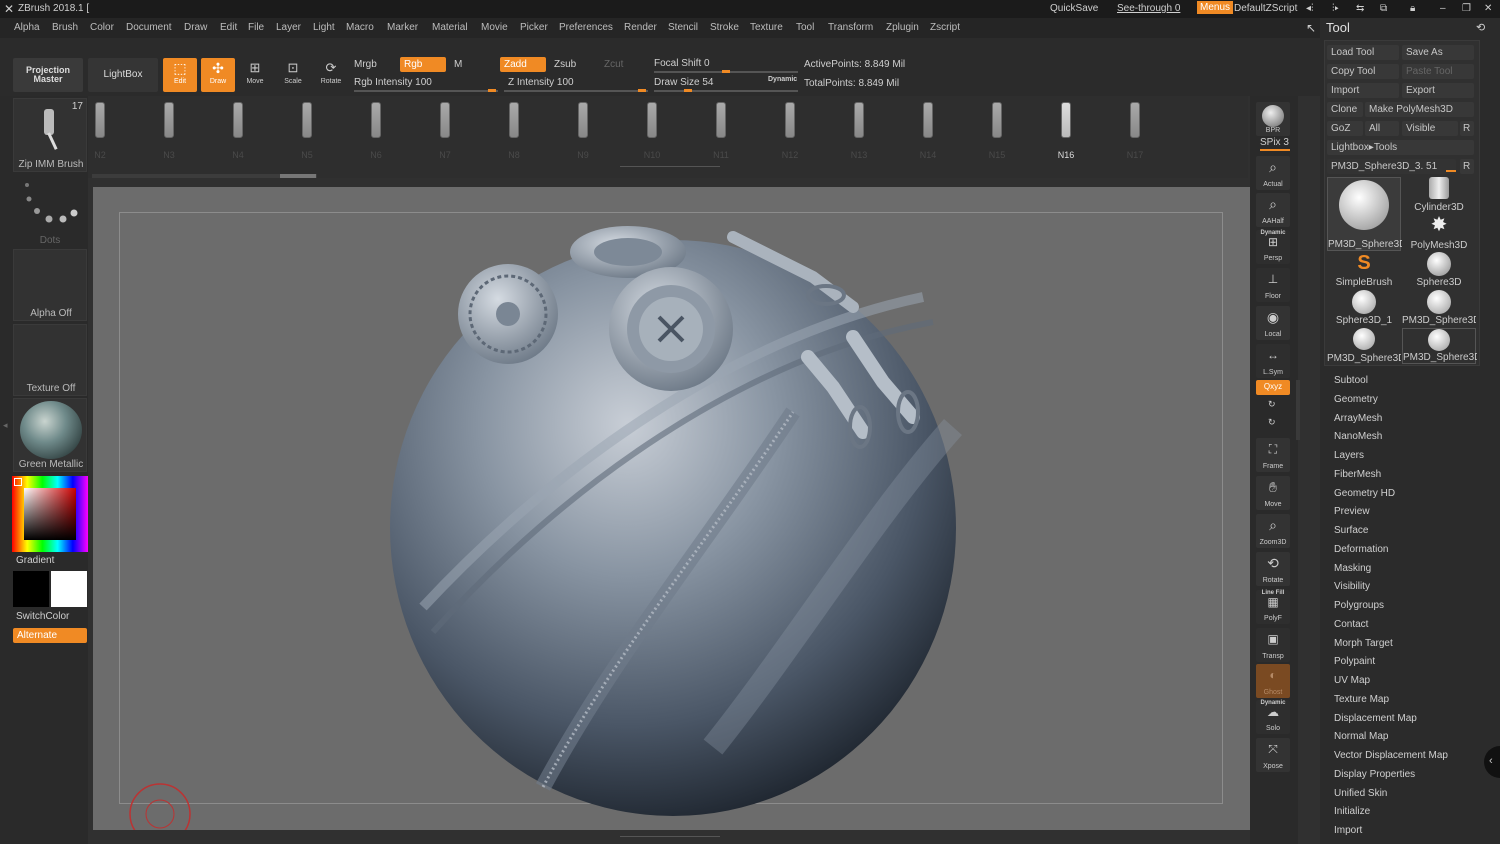 Image resolution: width=1500 pixels, height=844 pixels. Describe the element at coordinates (724, 27) in the screenshot. I see `menu-item-stroke: Stroke` at that location.